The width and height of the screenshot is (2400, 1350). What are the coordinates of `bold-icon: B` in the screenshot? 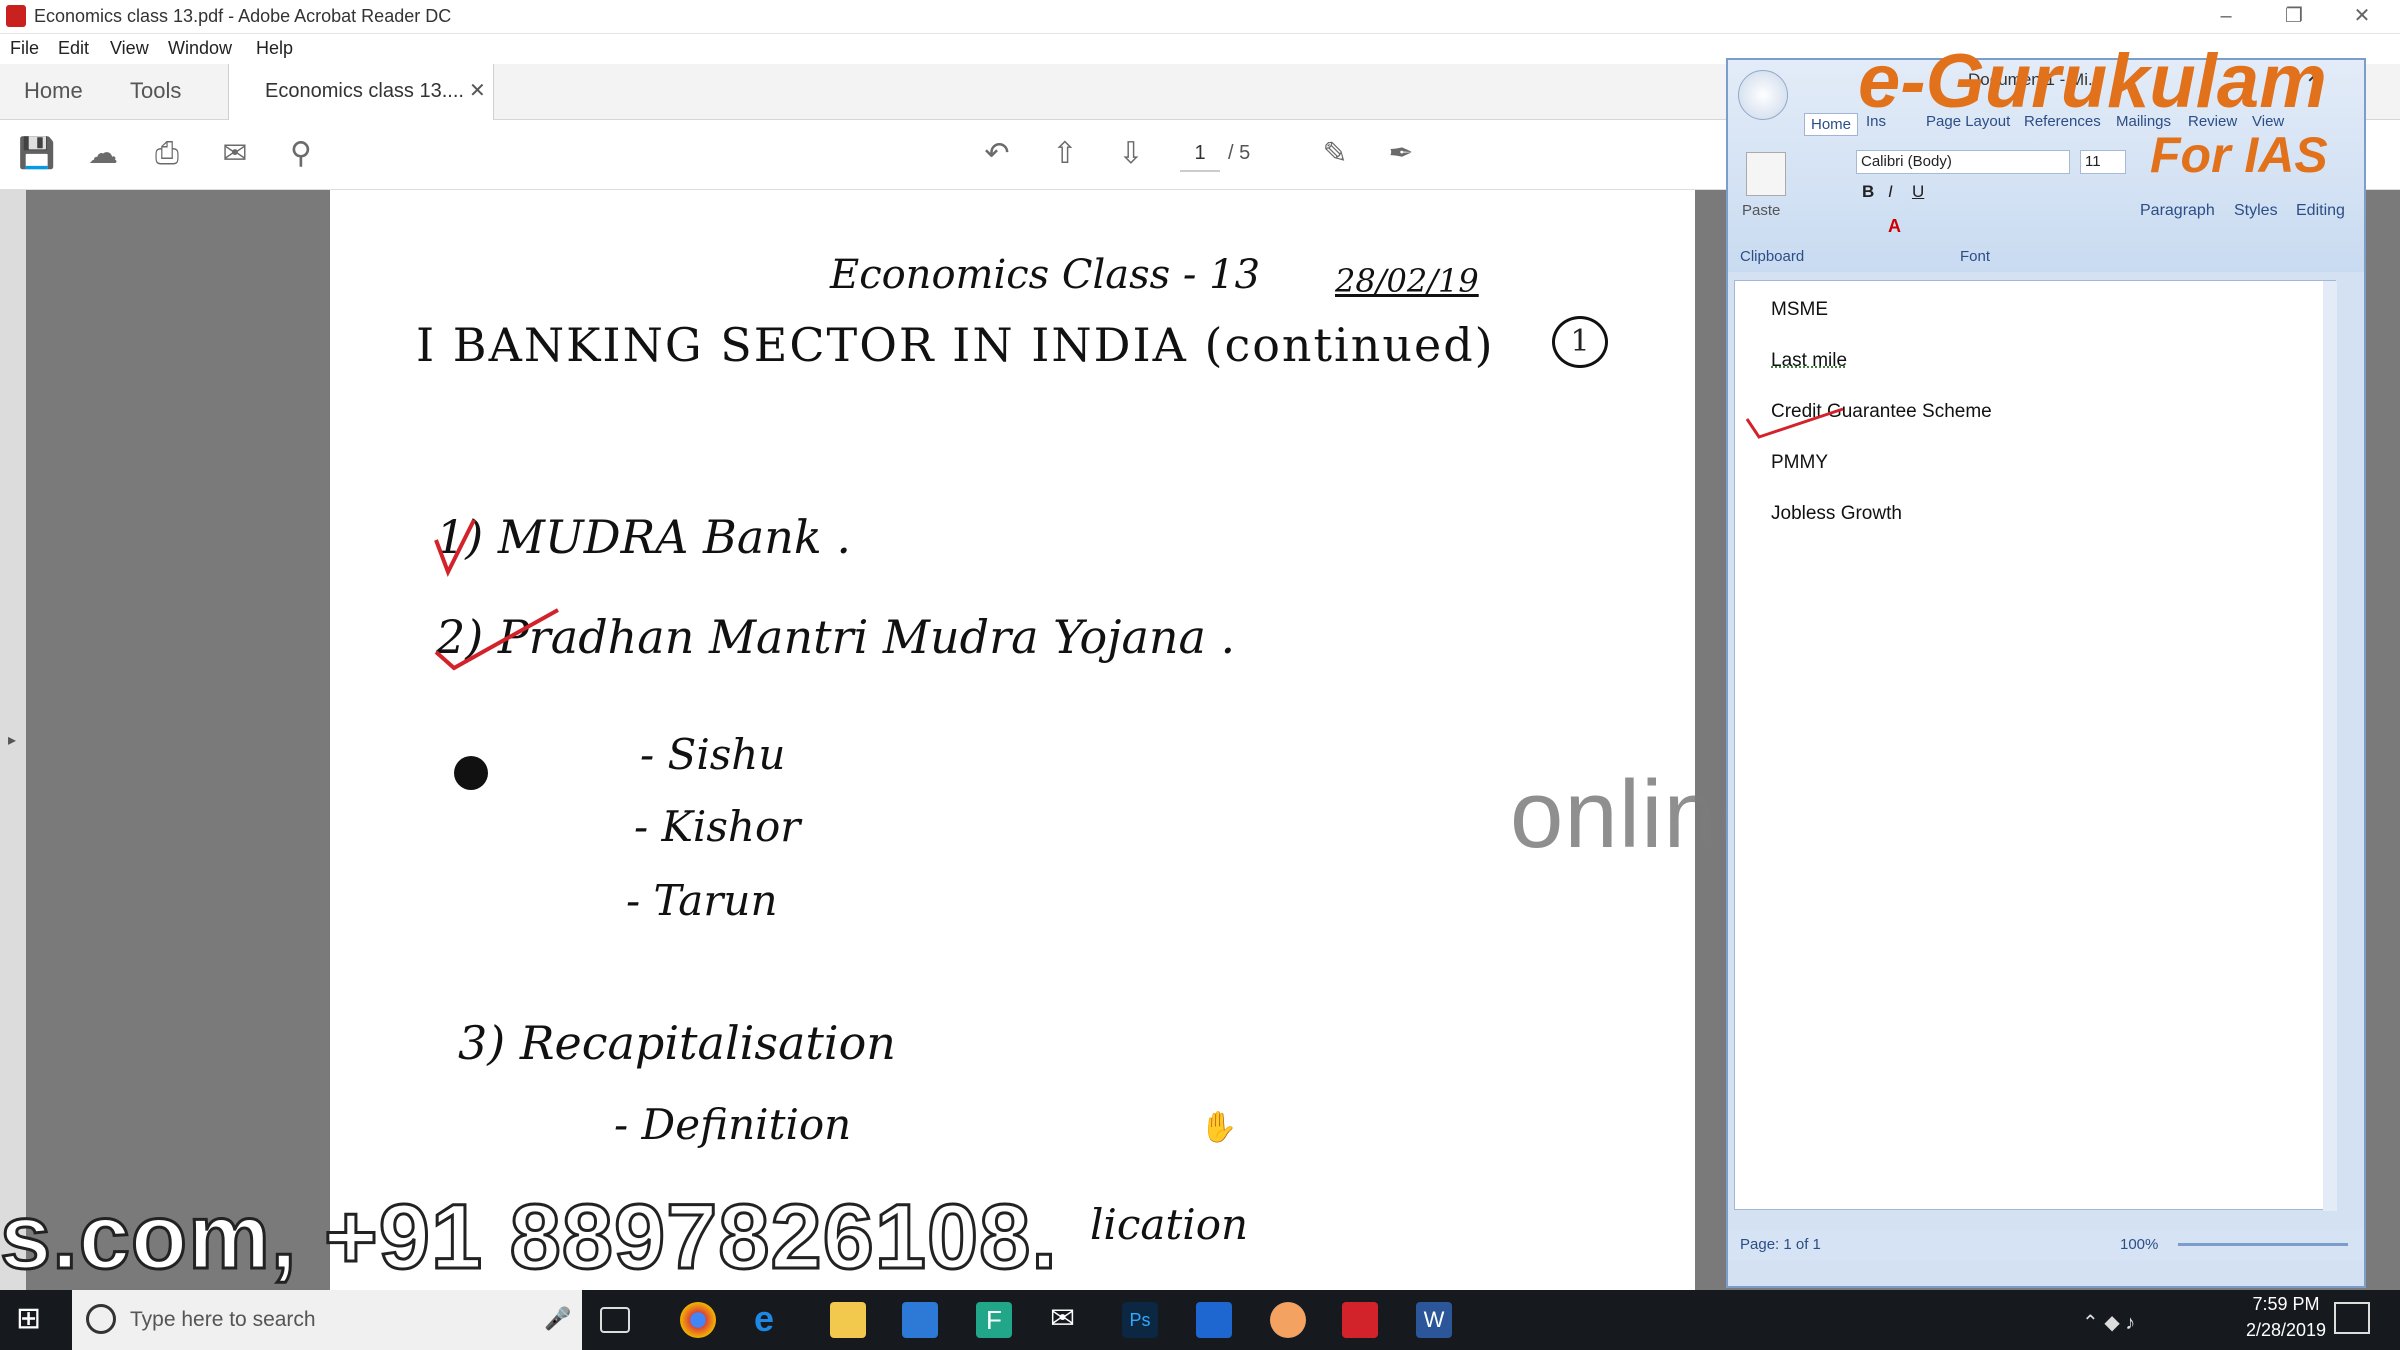 It's located at (1868, 192).